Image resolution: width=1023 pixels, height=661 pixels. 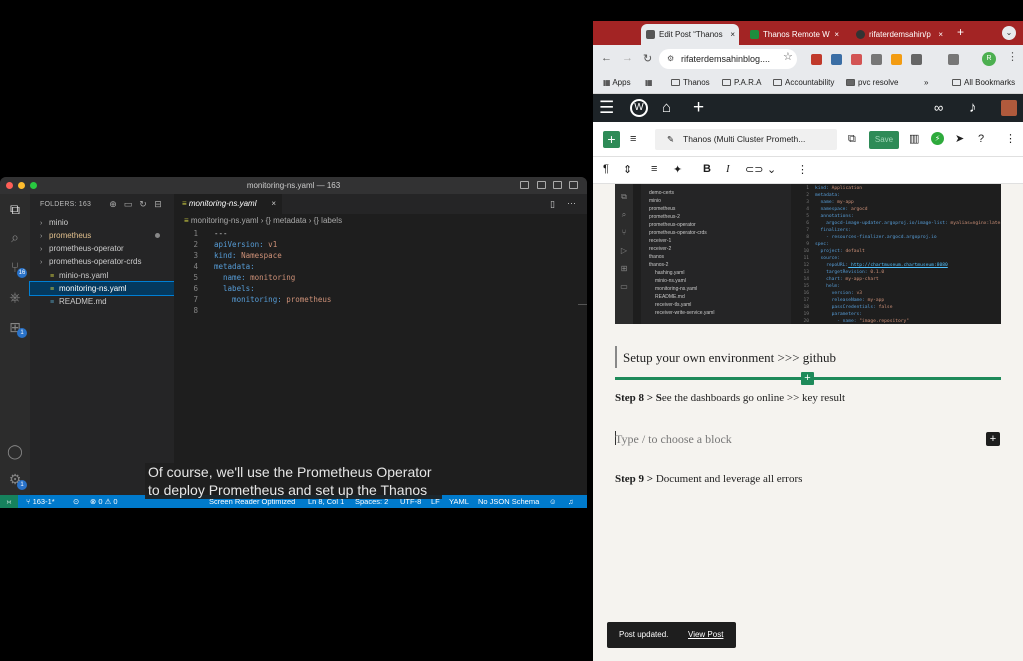 What do you see at coordinates (1009, 33) in the screenshot?
I see `tab-search-icon: ⌄` at bounding box center [1009, 33].